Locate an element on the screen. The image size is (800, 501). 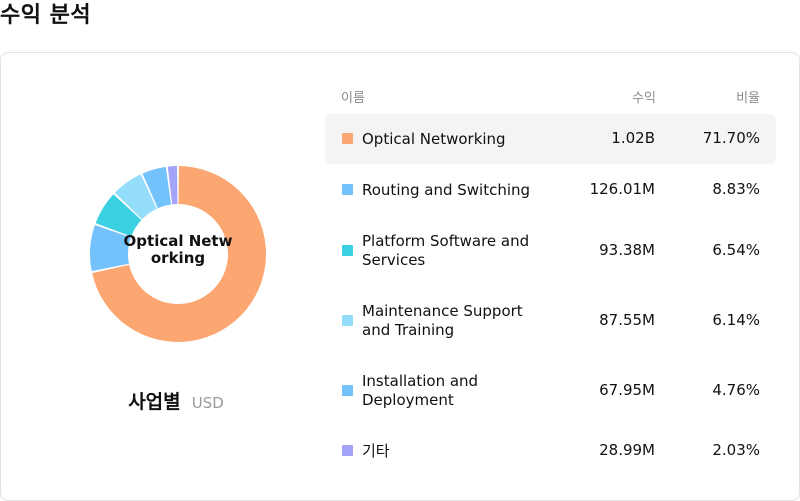
legend-share: 6.14% is located at coordinates (736, 320).